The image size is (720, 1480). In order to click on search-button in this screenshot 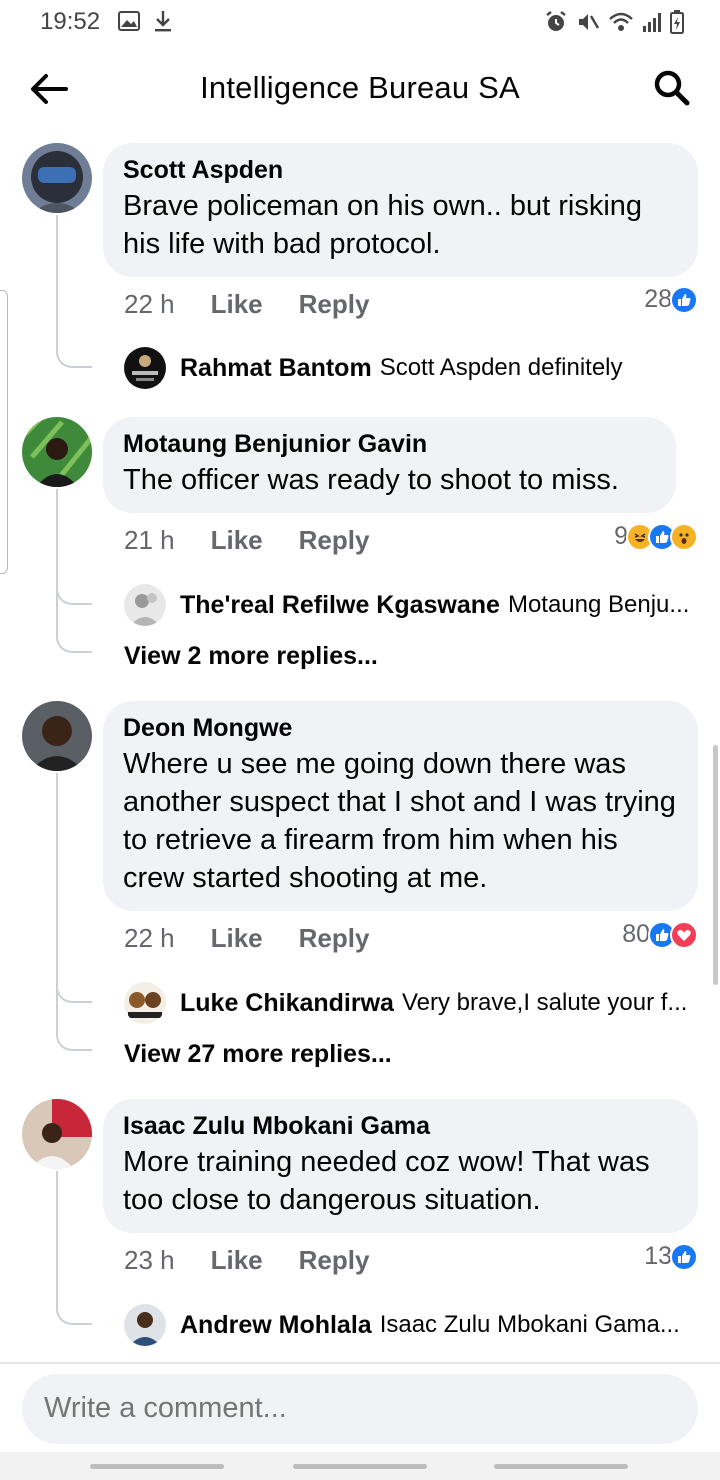, I will do `click(672, 88)`.